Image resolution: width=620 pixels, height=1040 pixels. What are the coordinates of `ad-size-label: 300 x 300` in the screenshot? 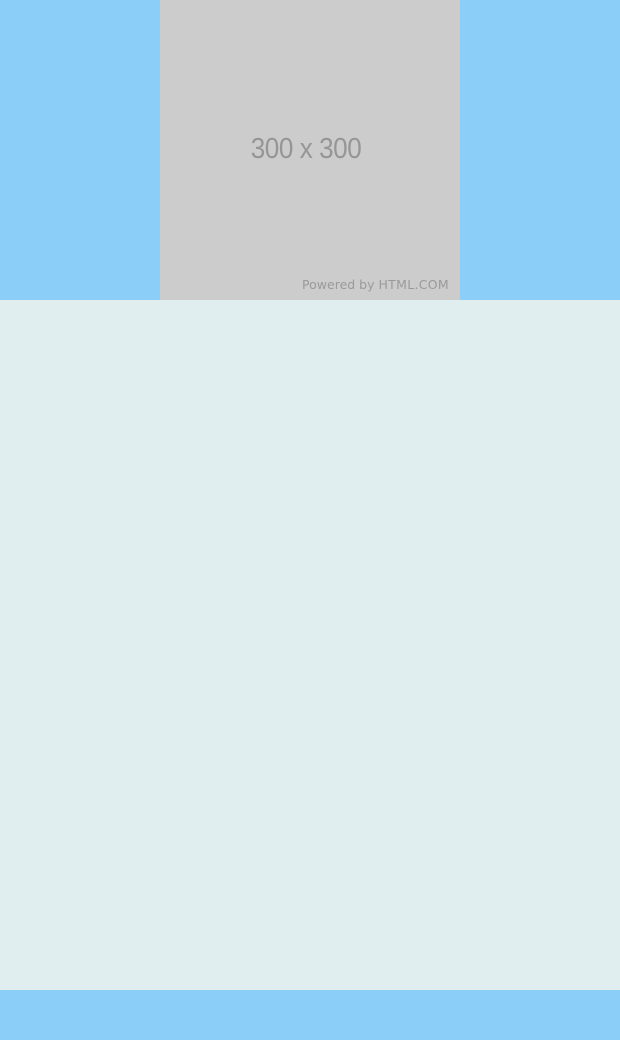 It's located at (306, 149).